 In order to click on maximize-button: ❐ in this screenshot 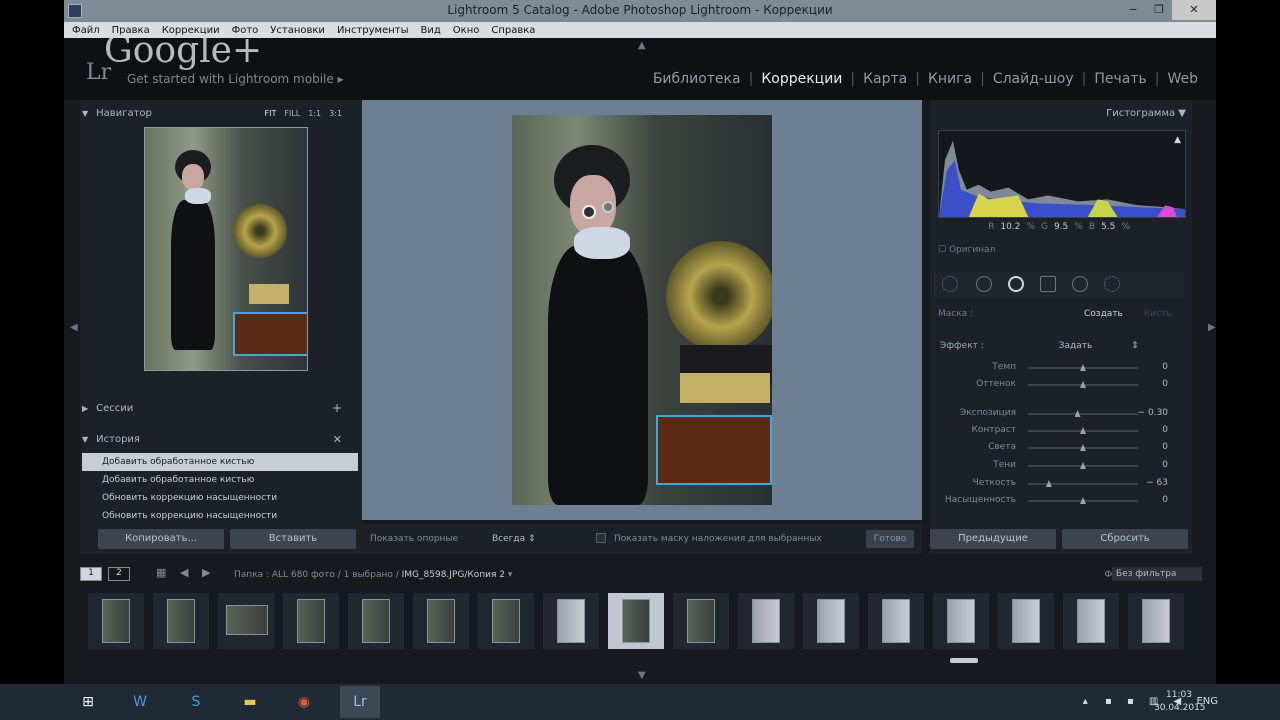, I will do `click(1159, 10)`.